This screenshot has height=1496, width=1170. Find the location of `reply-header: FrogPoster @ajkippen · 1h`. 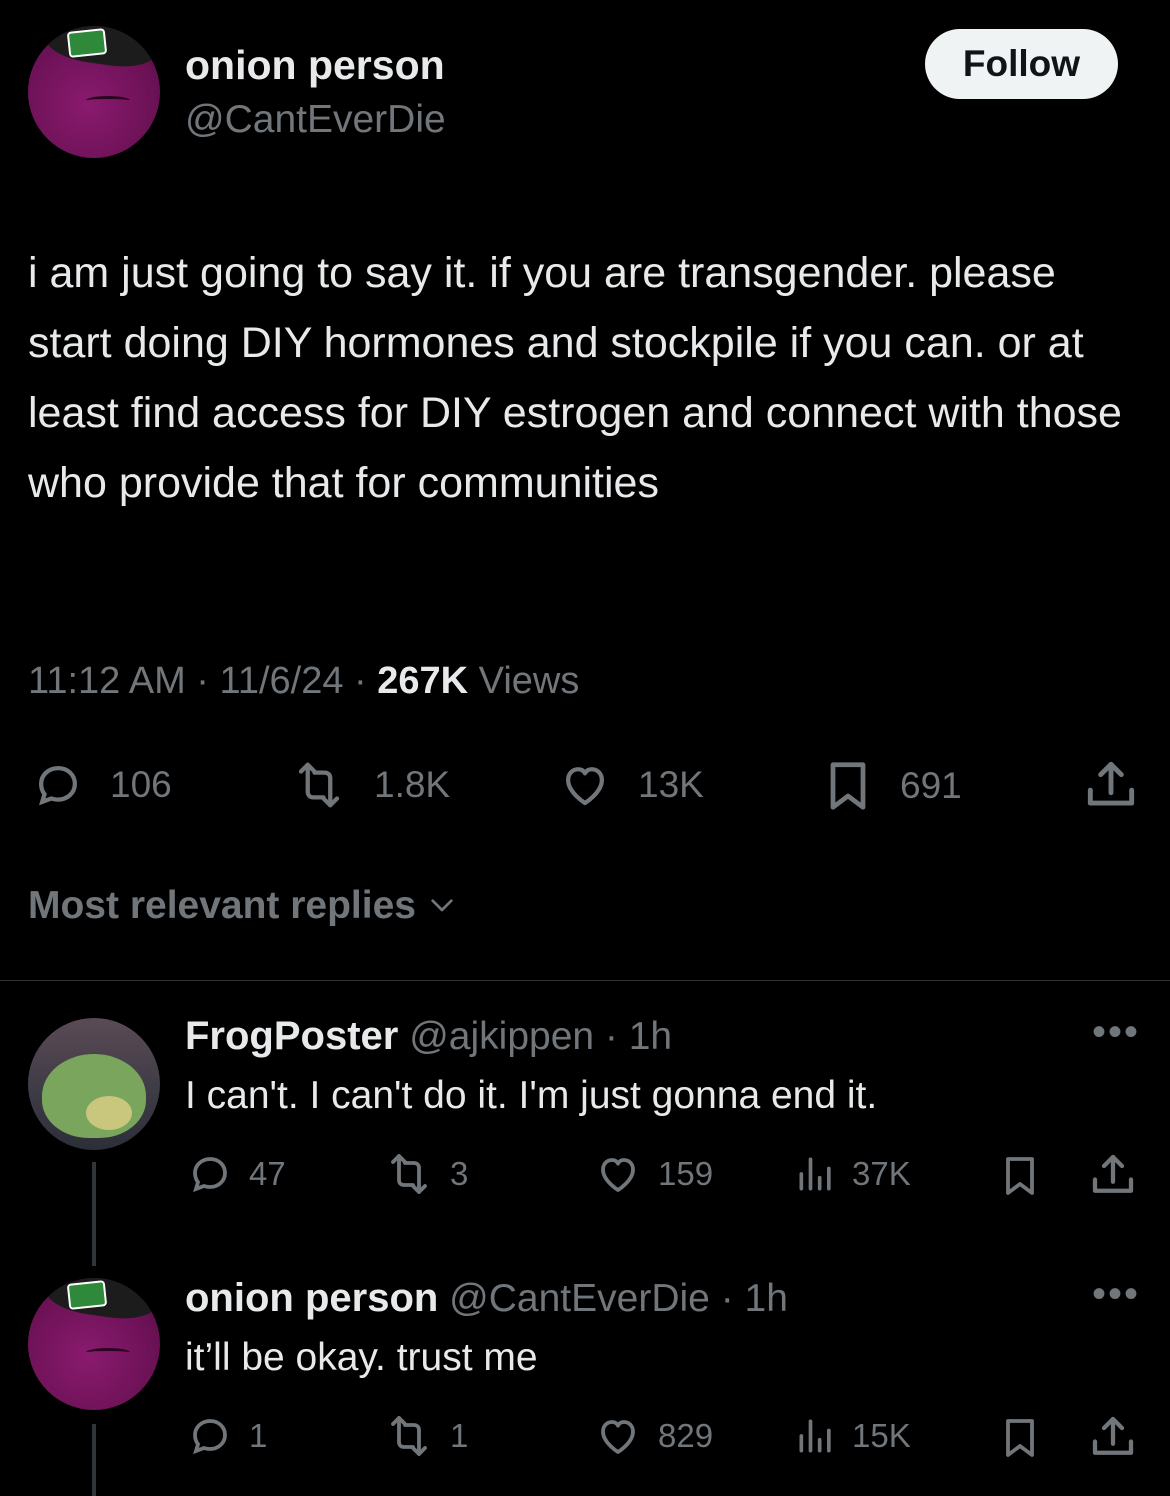

reply-header: FrogPoster @ajkippen · 1h is located at coordinates (428, 1036).